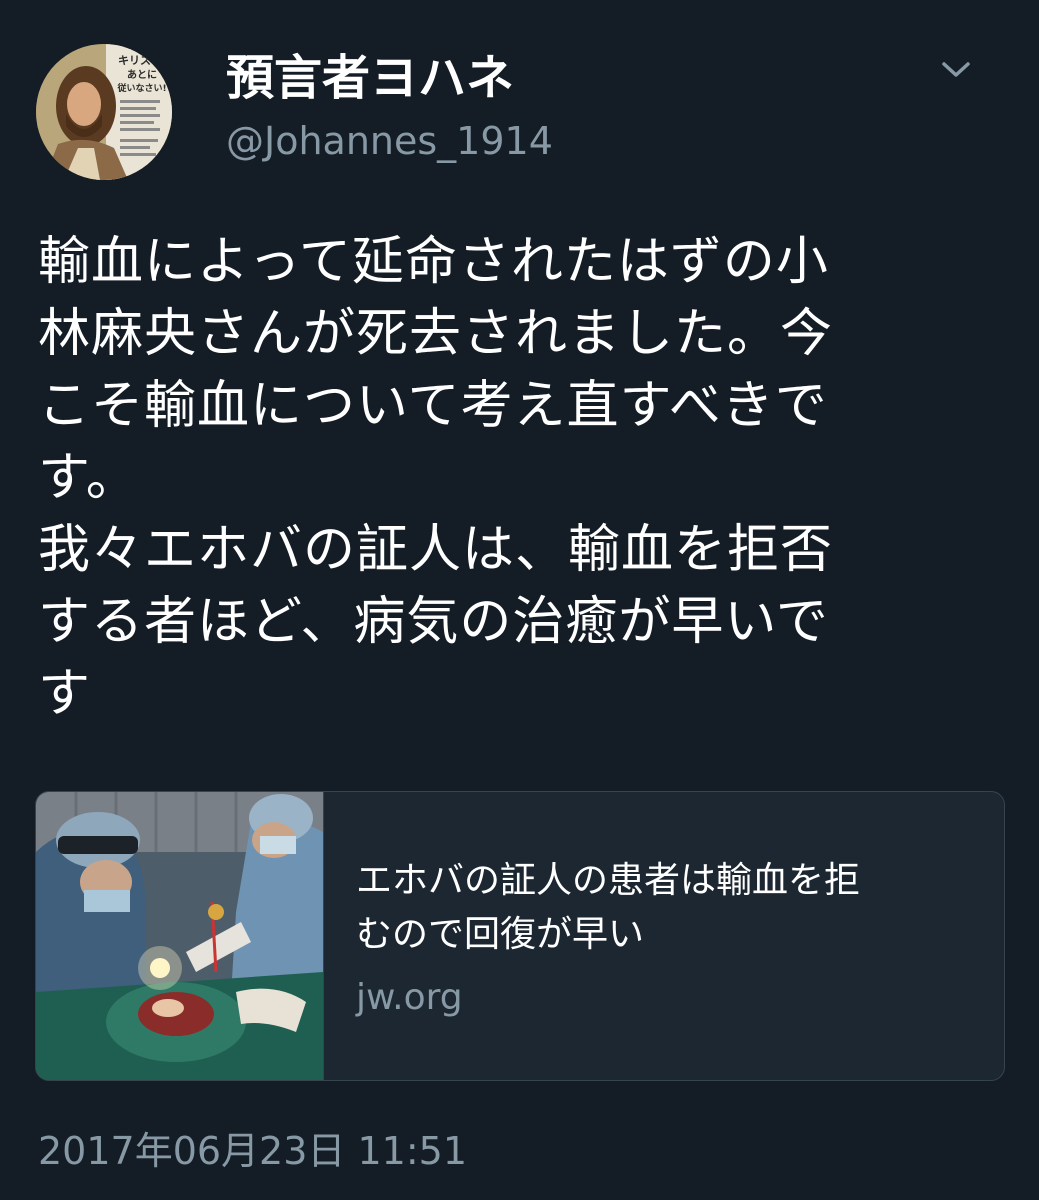  I want to click on avatar-caption: あとに, so click(142, 74).